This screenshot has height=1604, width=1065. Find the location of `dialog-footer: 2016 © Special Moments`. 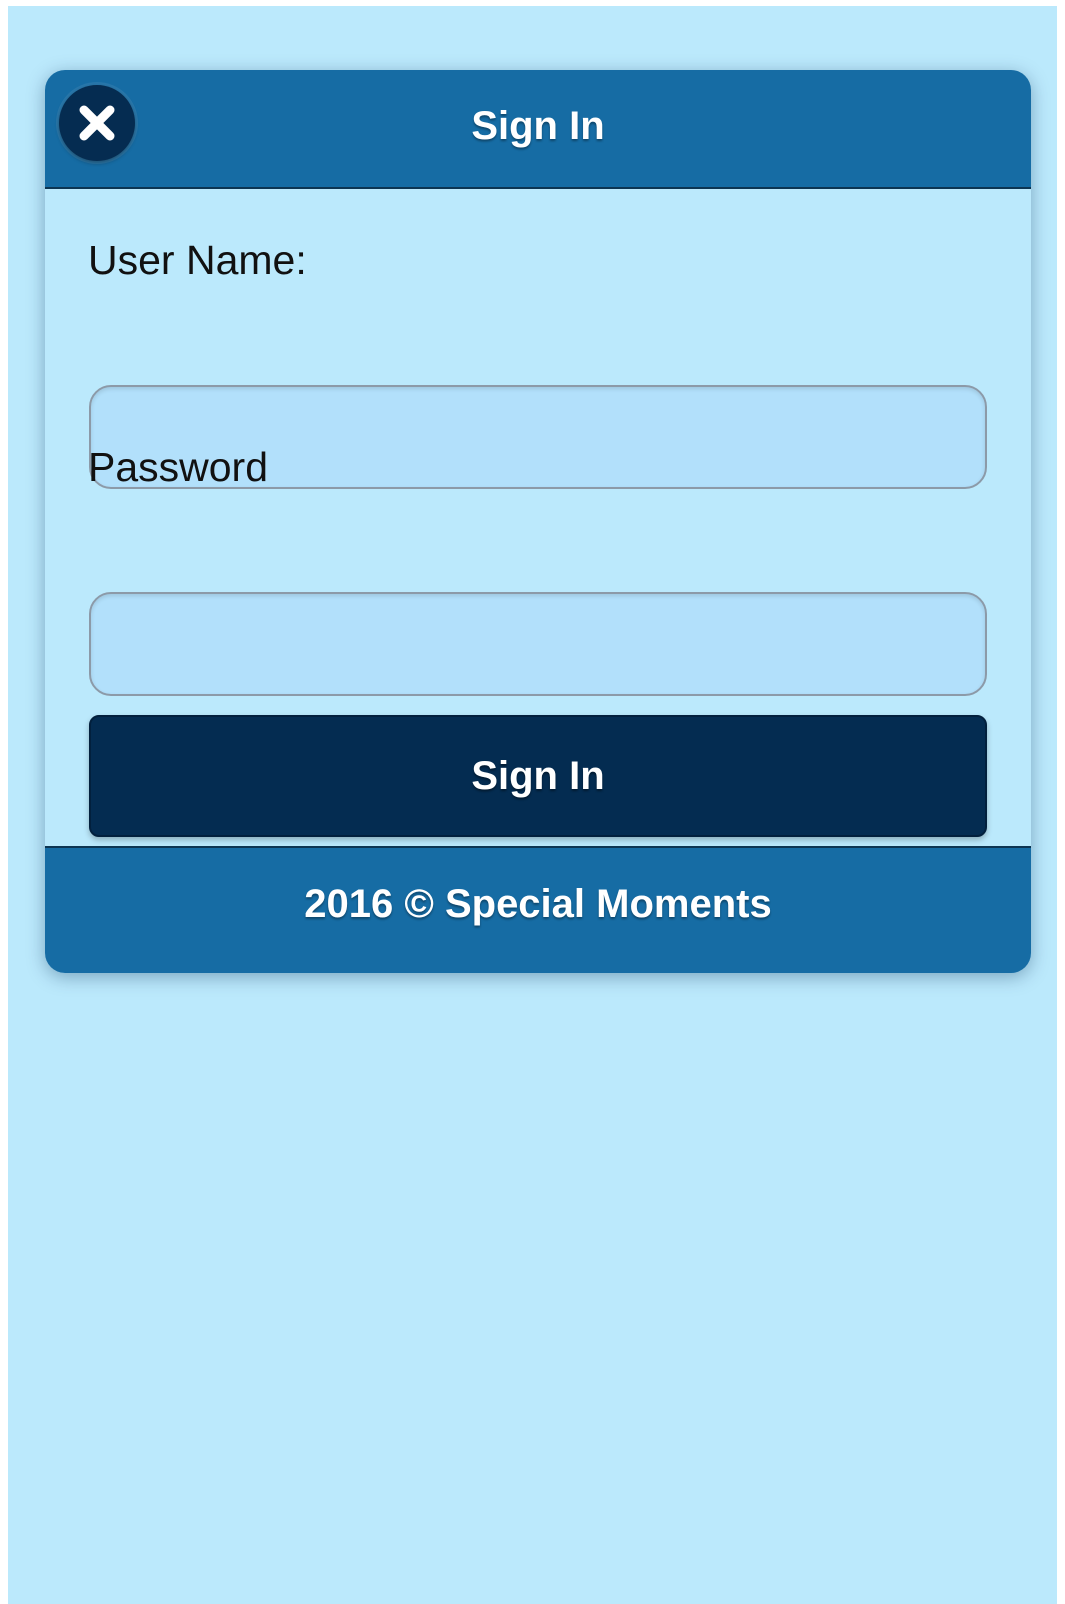

dialog-footer: 2016 © Special Moments is located at coordinates (538, 909).